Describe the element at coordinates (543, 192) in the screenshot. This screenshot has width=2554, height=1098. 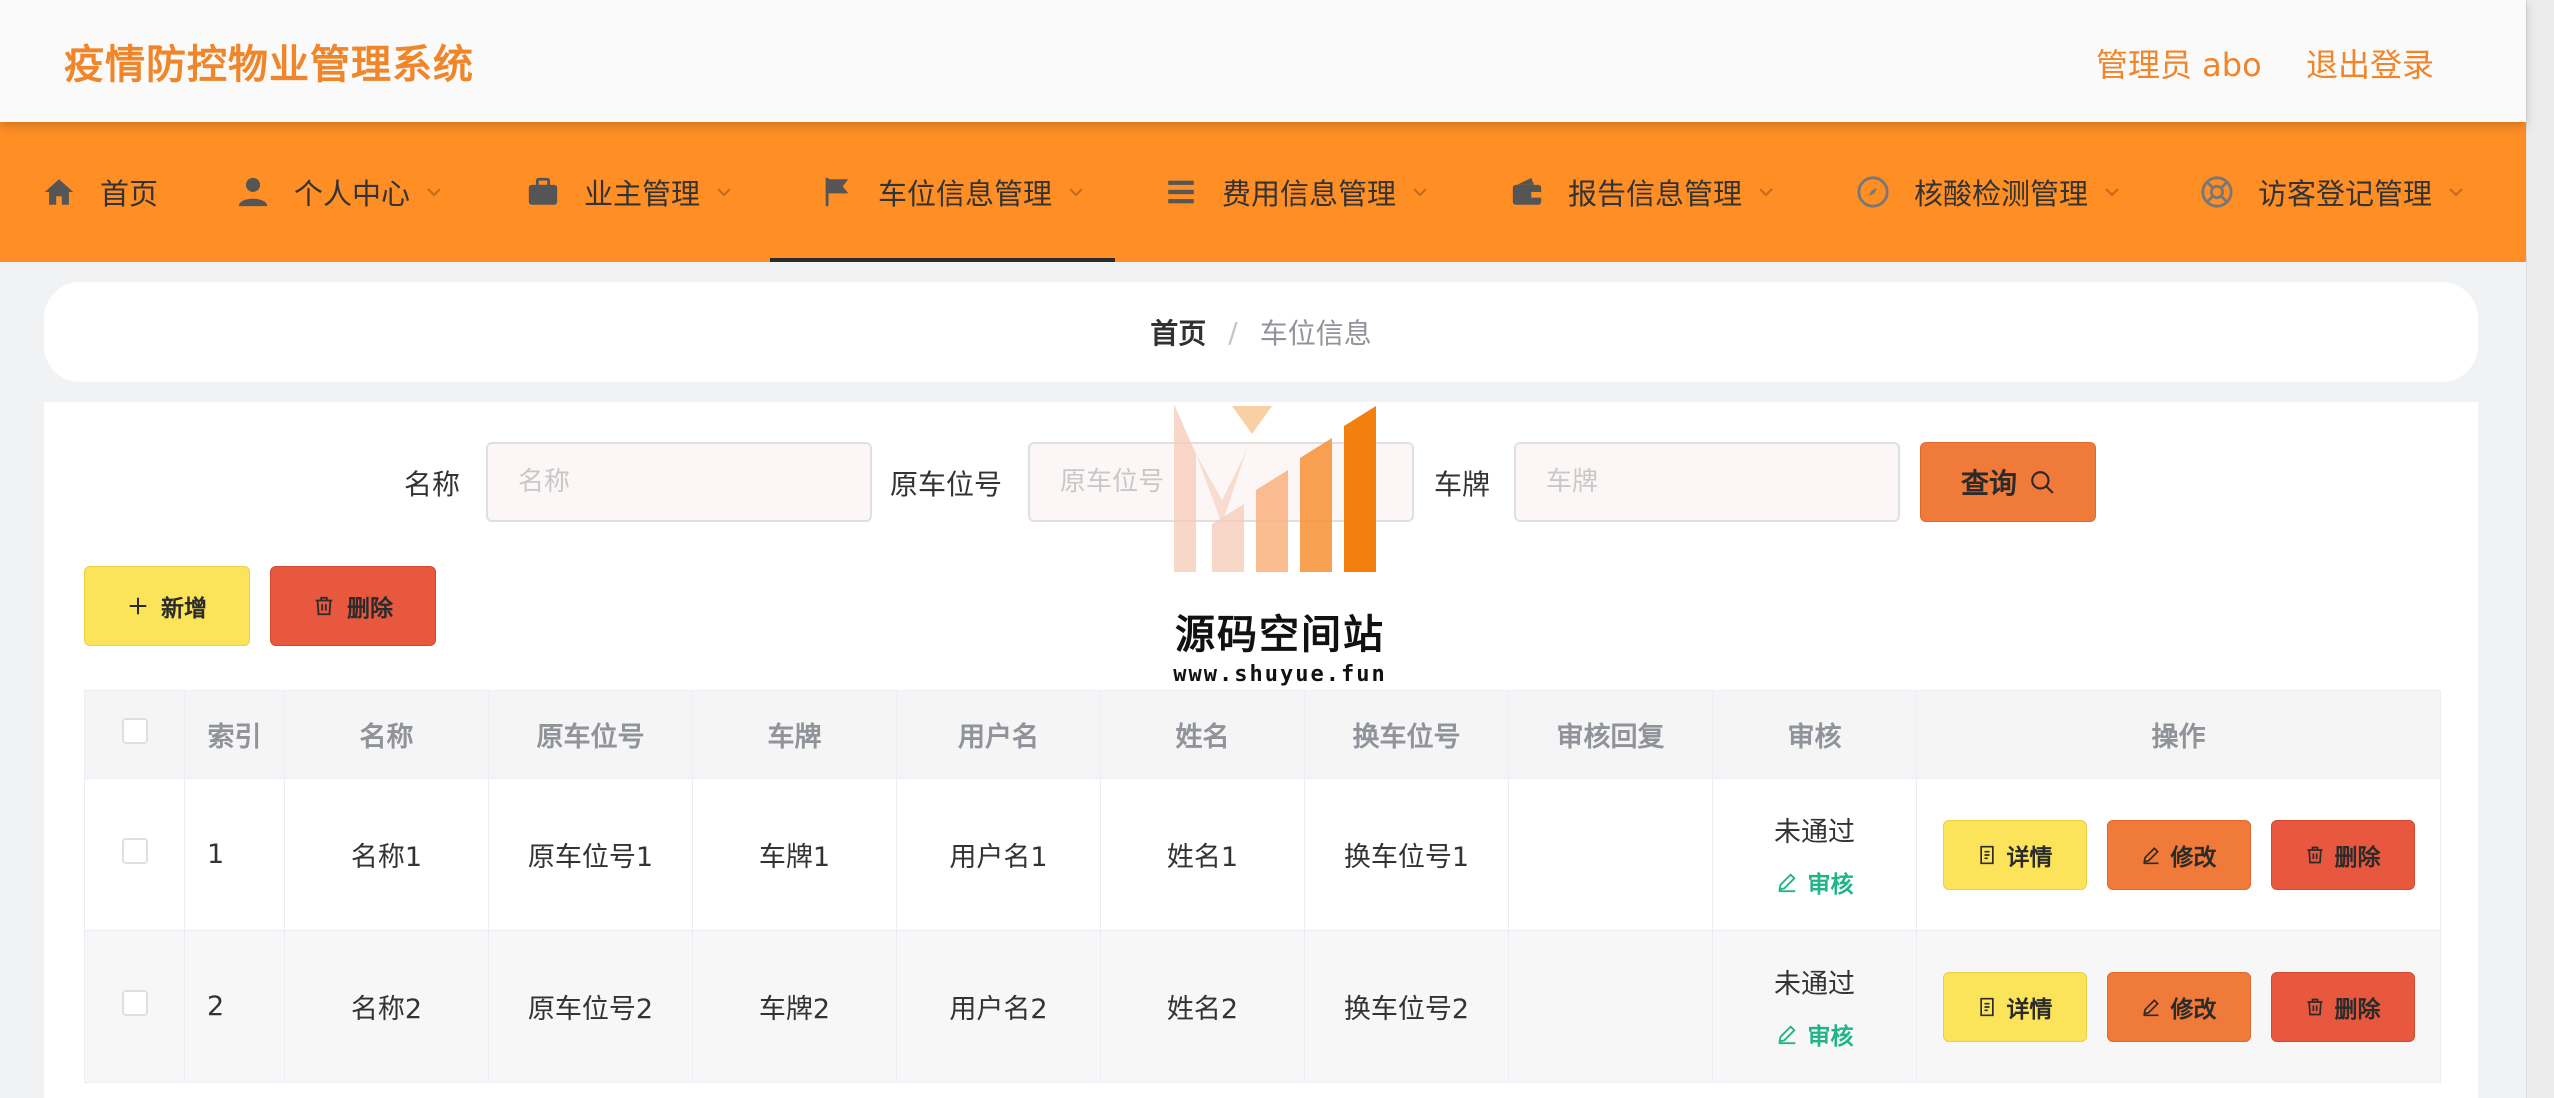
I see `briefcase-icon` at that location.